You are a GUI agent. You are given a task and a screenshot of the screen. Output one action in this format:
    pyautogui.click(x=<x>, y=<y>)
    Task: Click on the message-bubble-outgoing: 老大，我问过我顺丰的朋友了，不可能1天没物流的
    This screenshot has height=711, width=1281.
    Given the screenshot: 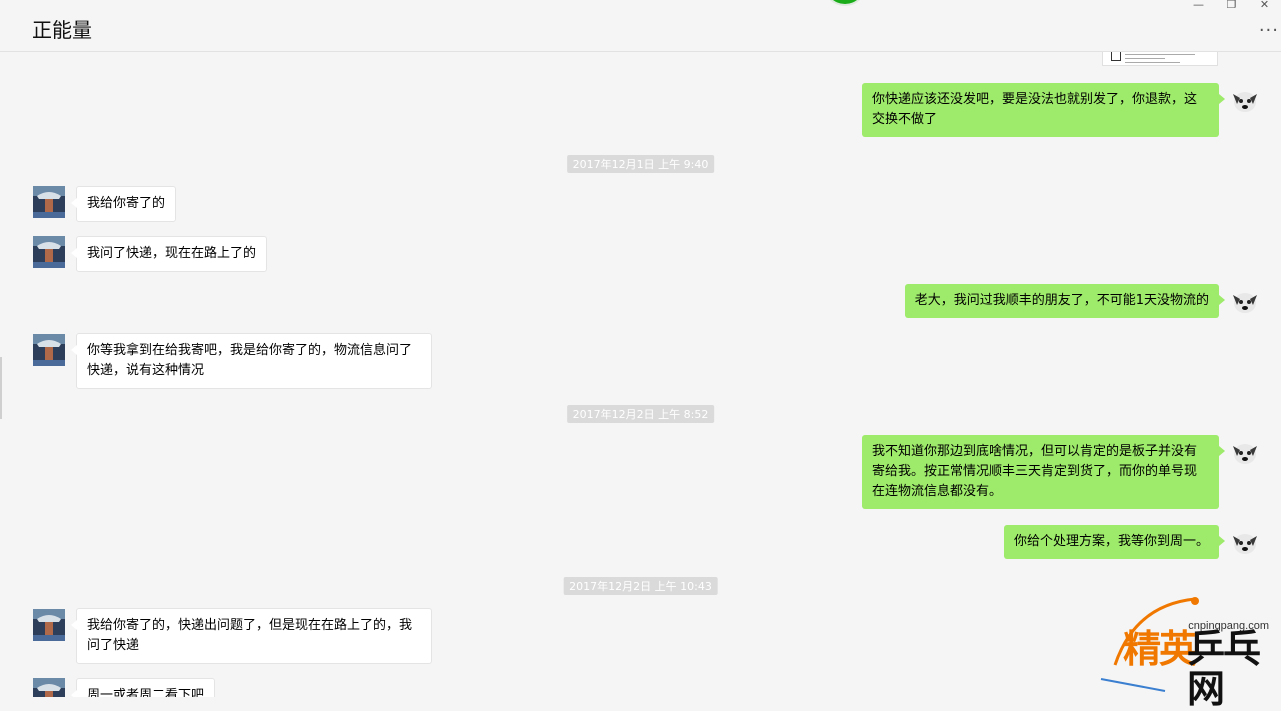 What is the action you would take?
    pyautogui.click(x=1065, y=301)
    